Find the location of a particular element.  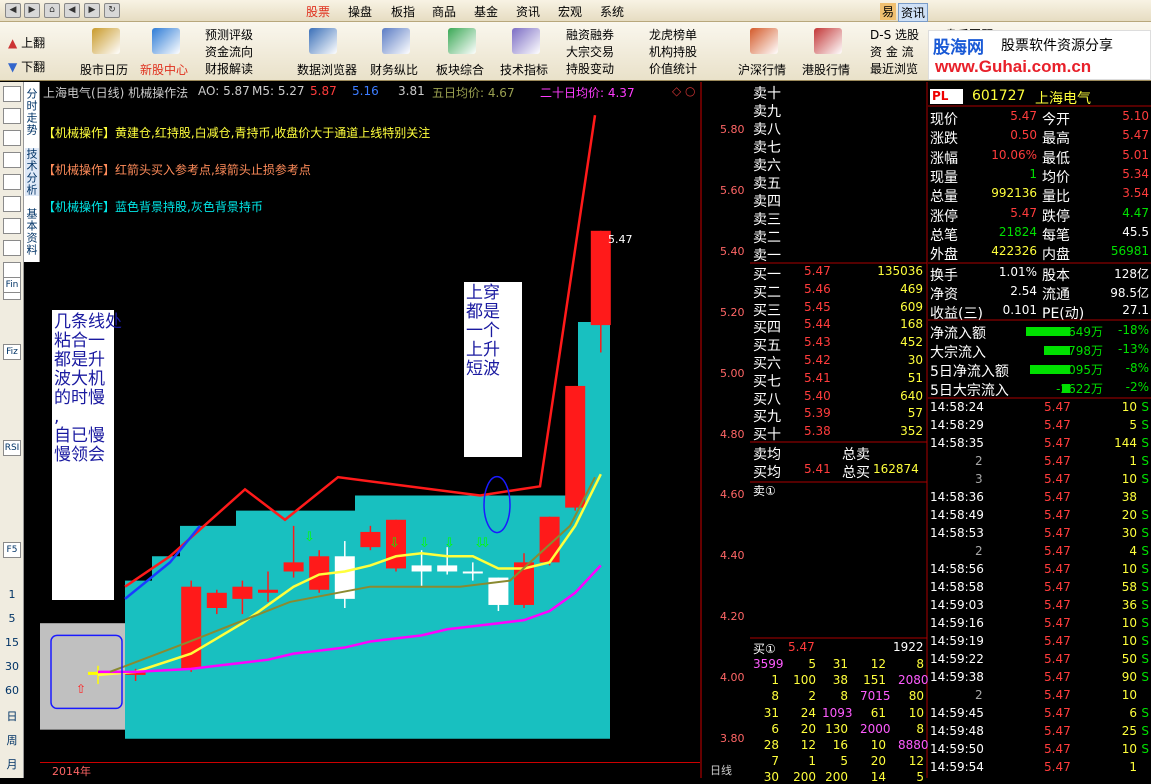

period-4: 60 is located at coordinates (12, 690).